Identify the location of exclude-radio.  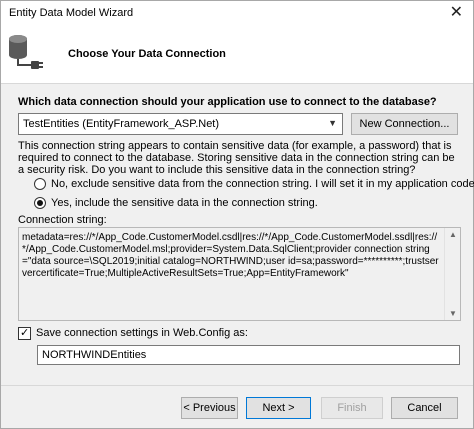
(40, 184).